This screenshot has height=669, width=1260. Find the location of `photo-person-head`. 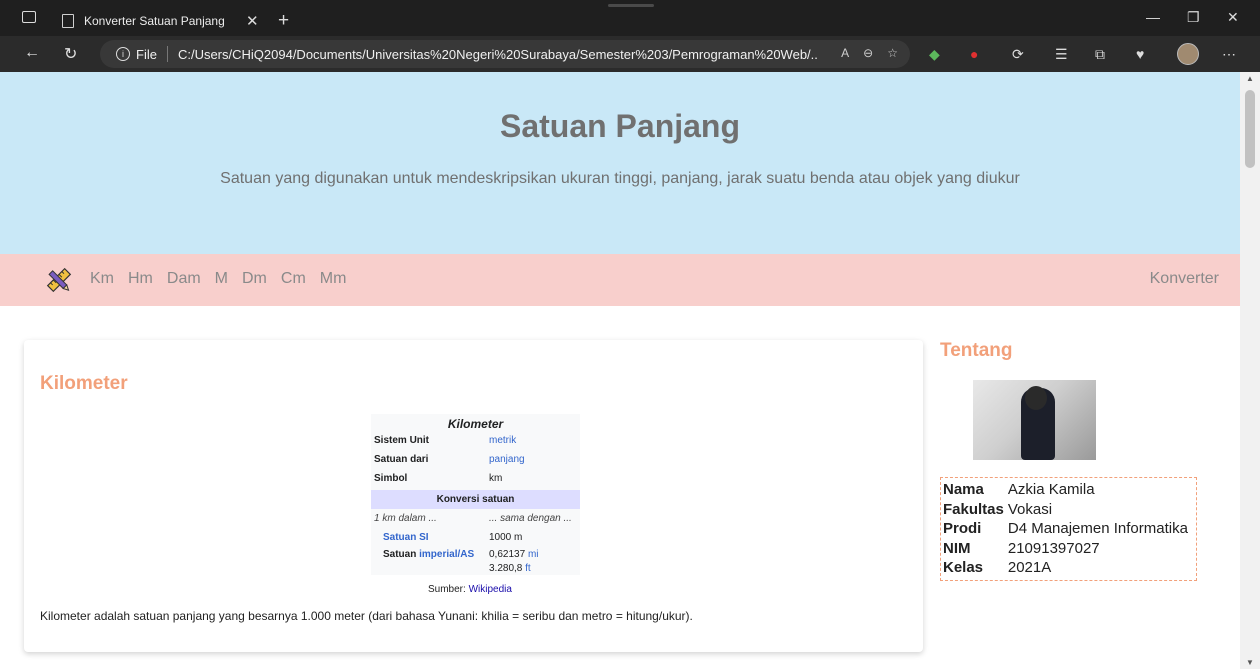

photo-person-head is located at coordinates (1036, 398).